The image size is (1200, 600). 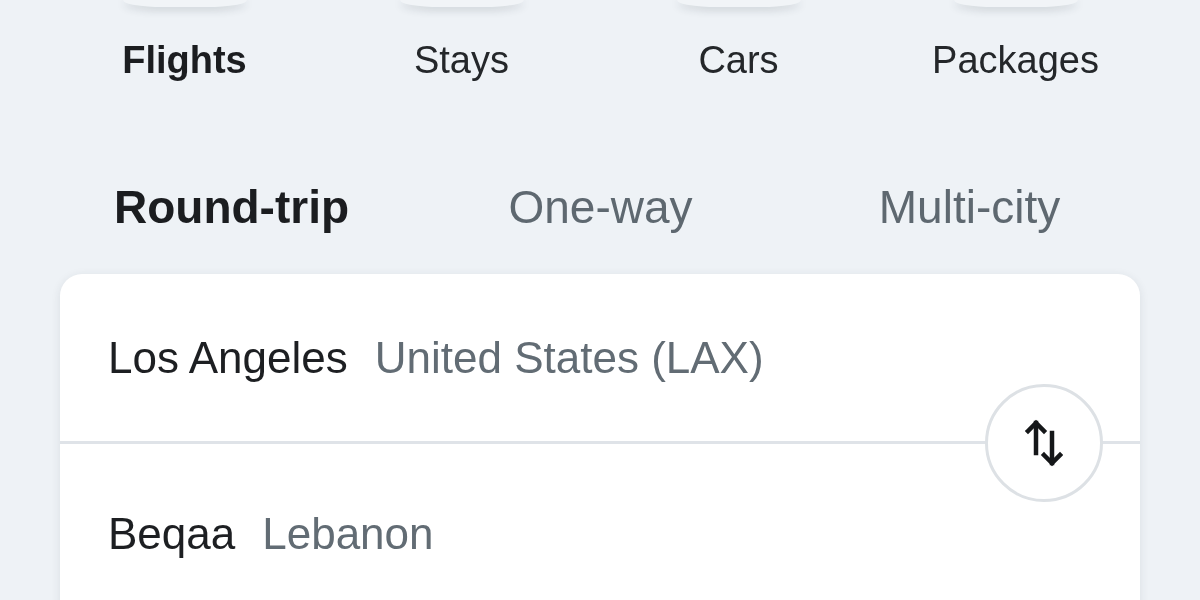 What do you see at coordinates (969, 207) in the screenshot?
I see `trip-type-tab: Multi-city` at bounding box center [969, 207].